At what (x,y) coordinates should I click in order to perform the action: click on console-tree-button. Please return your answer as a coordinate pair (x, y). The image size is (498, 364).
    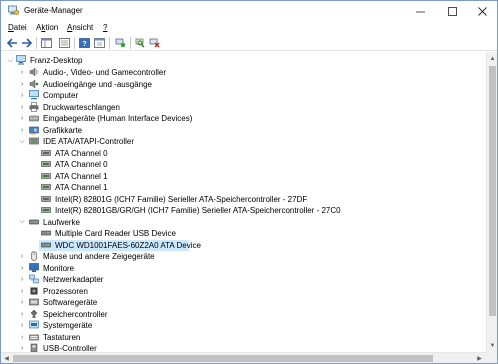
    Looking at the image, I should click on (46, 43).